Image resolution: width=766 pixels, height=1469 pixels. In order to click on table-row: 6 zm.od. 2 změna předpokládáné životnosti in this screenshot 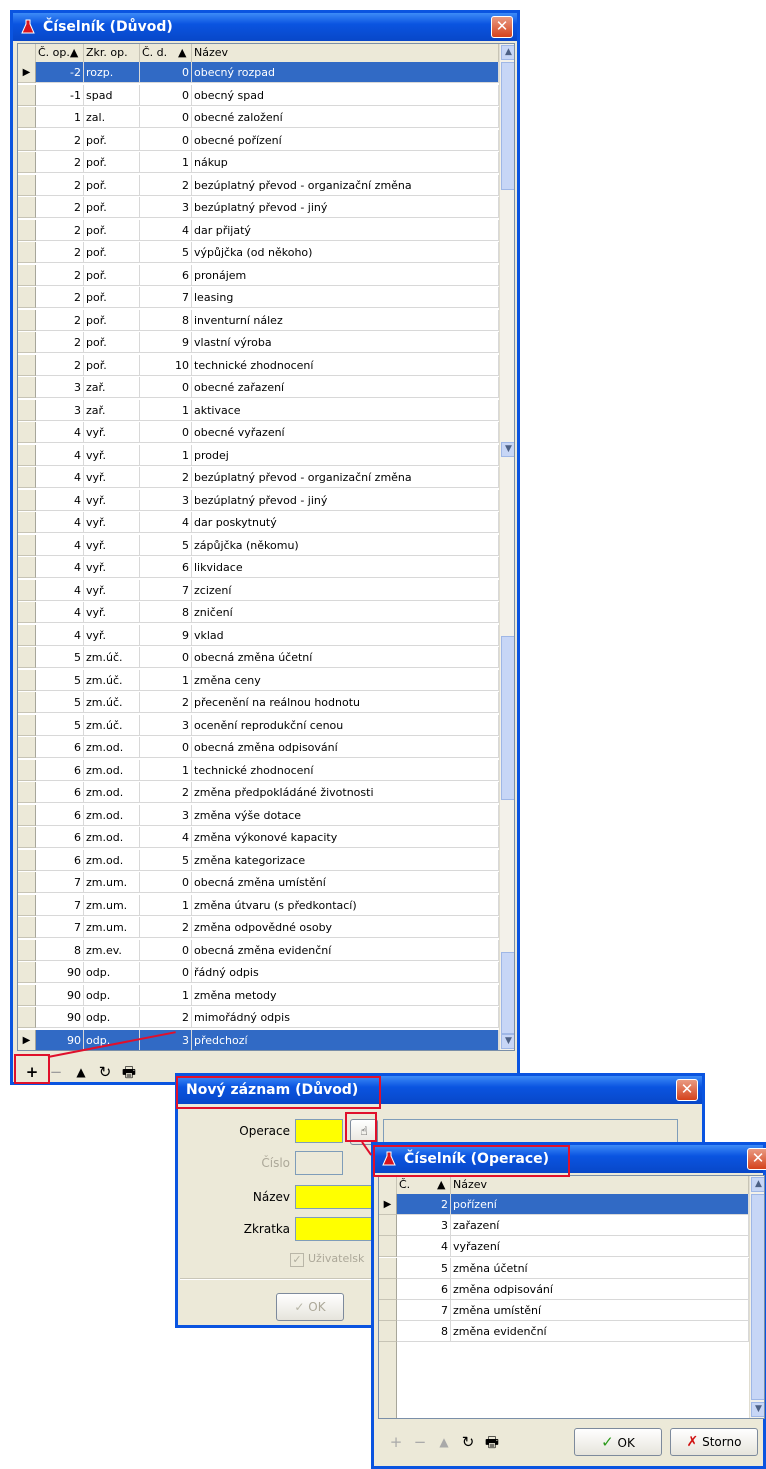, I will do `click(258, 792)`.